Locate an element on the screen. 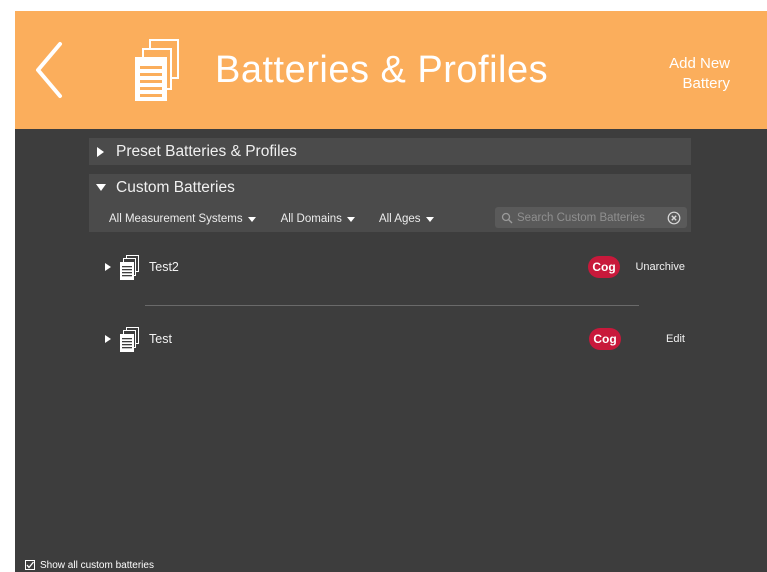  domains-filter-dropdown: All Domains is located at coordinates (318, 219).